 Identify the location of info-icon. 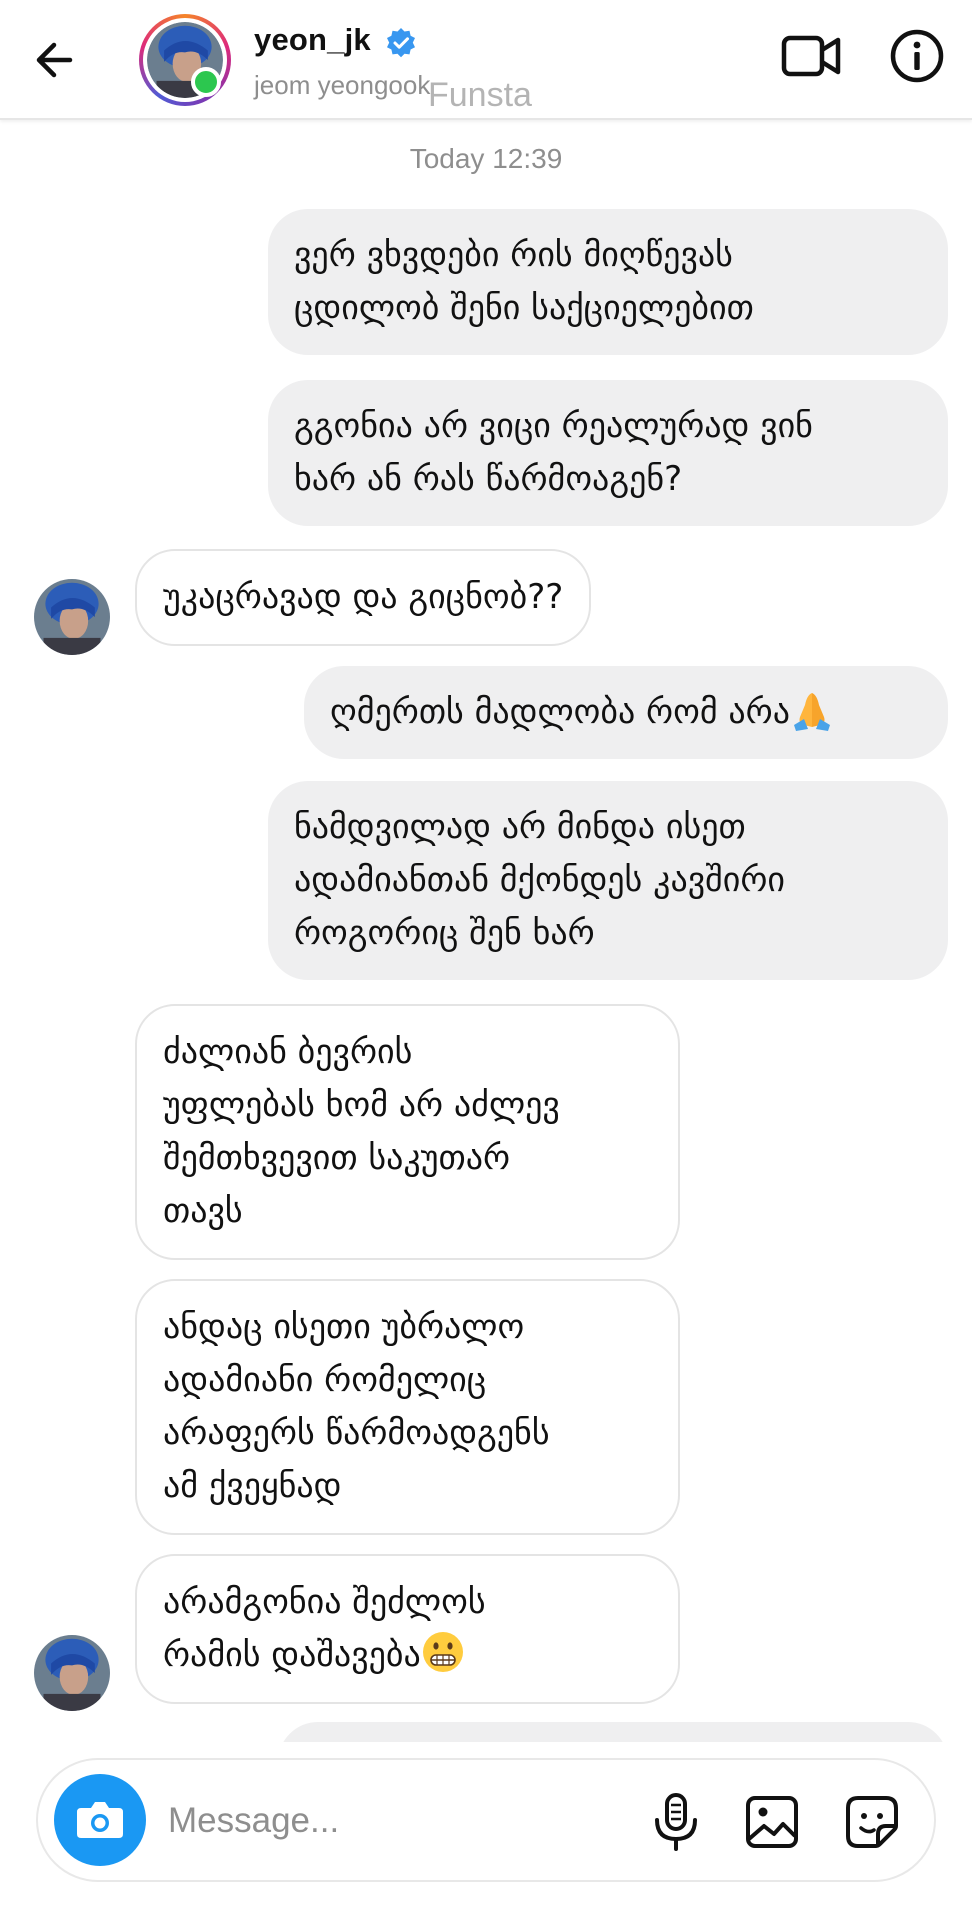
(917, 56).